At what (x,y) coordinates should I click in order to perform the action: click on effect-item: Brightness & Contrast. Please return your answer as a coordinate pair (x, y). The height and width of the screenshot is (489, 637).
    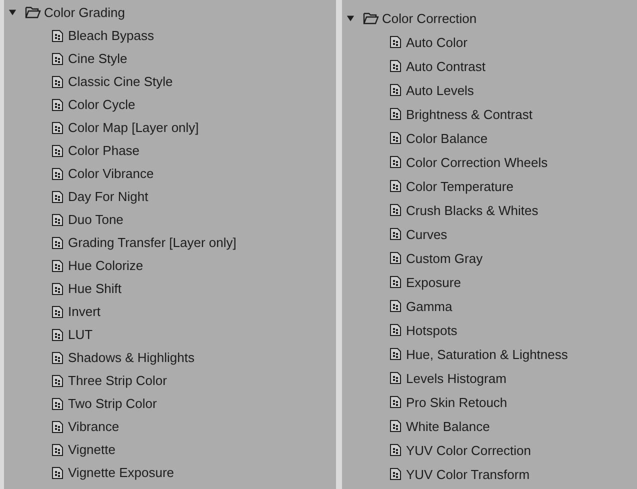
    Looking at the image, I should click on (469, 114).